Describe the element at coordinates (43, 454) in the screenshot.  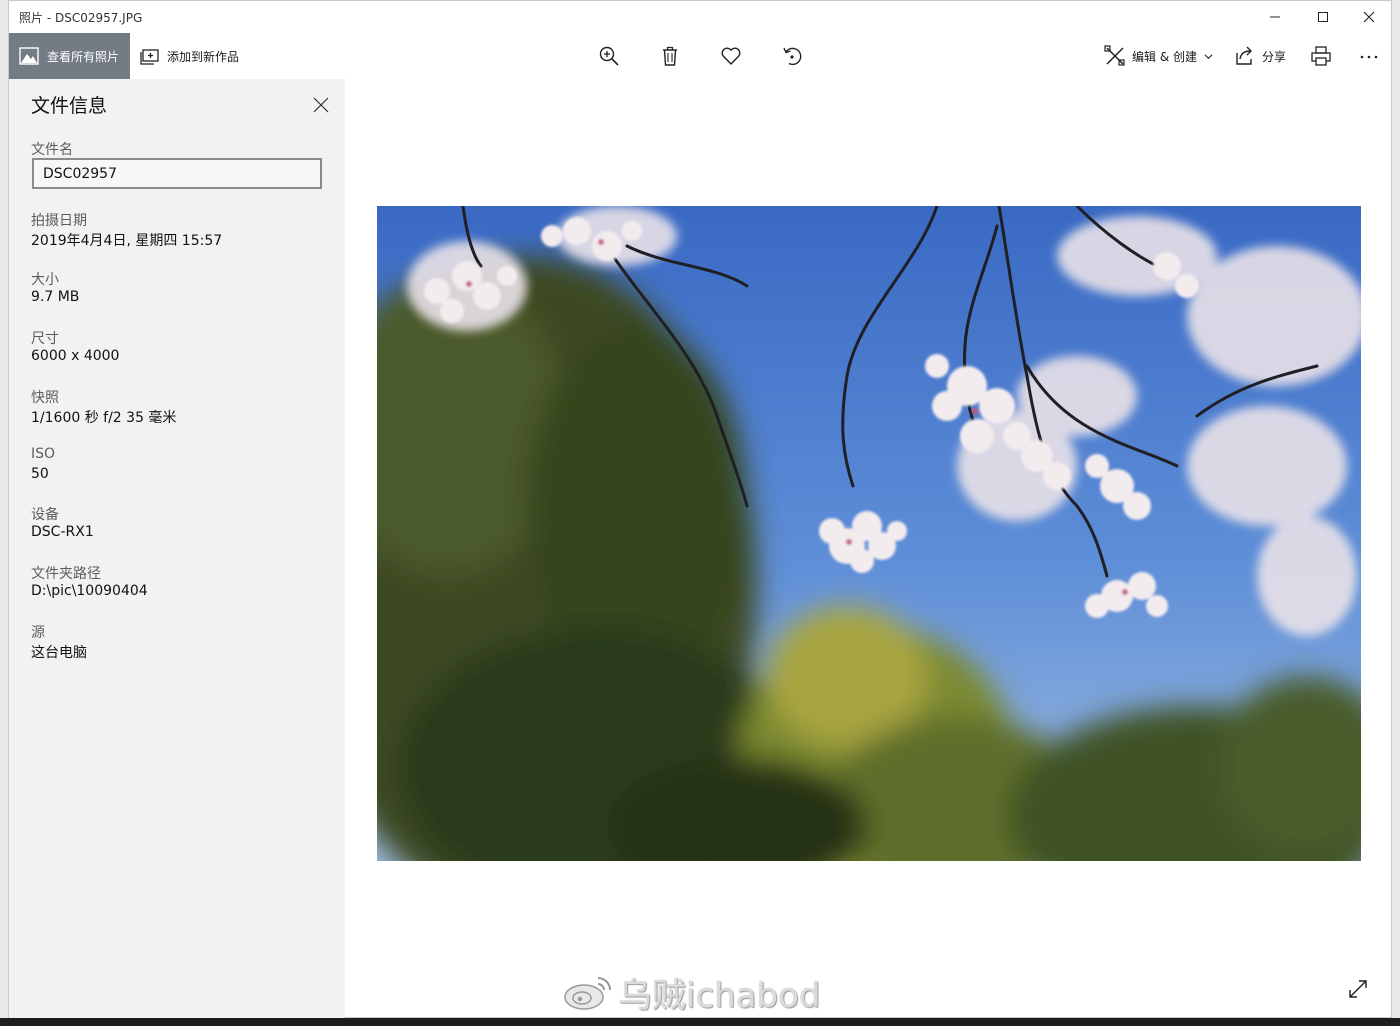
I see `iso-label: ISO` at that location.